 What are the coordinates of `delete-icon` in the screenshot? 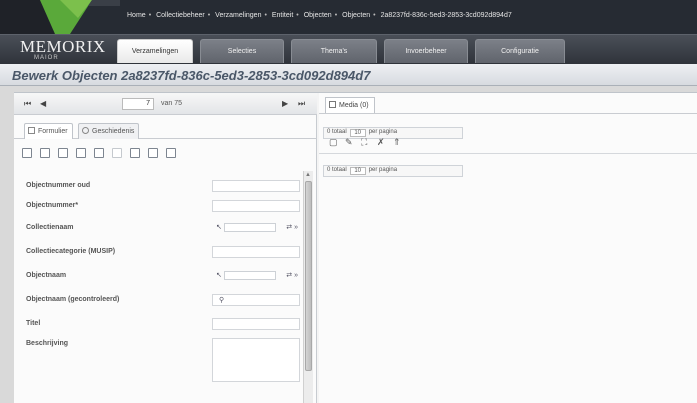 It's located at (99, 153).